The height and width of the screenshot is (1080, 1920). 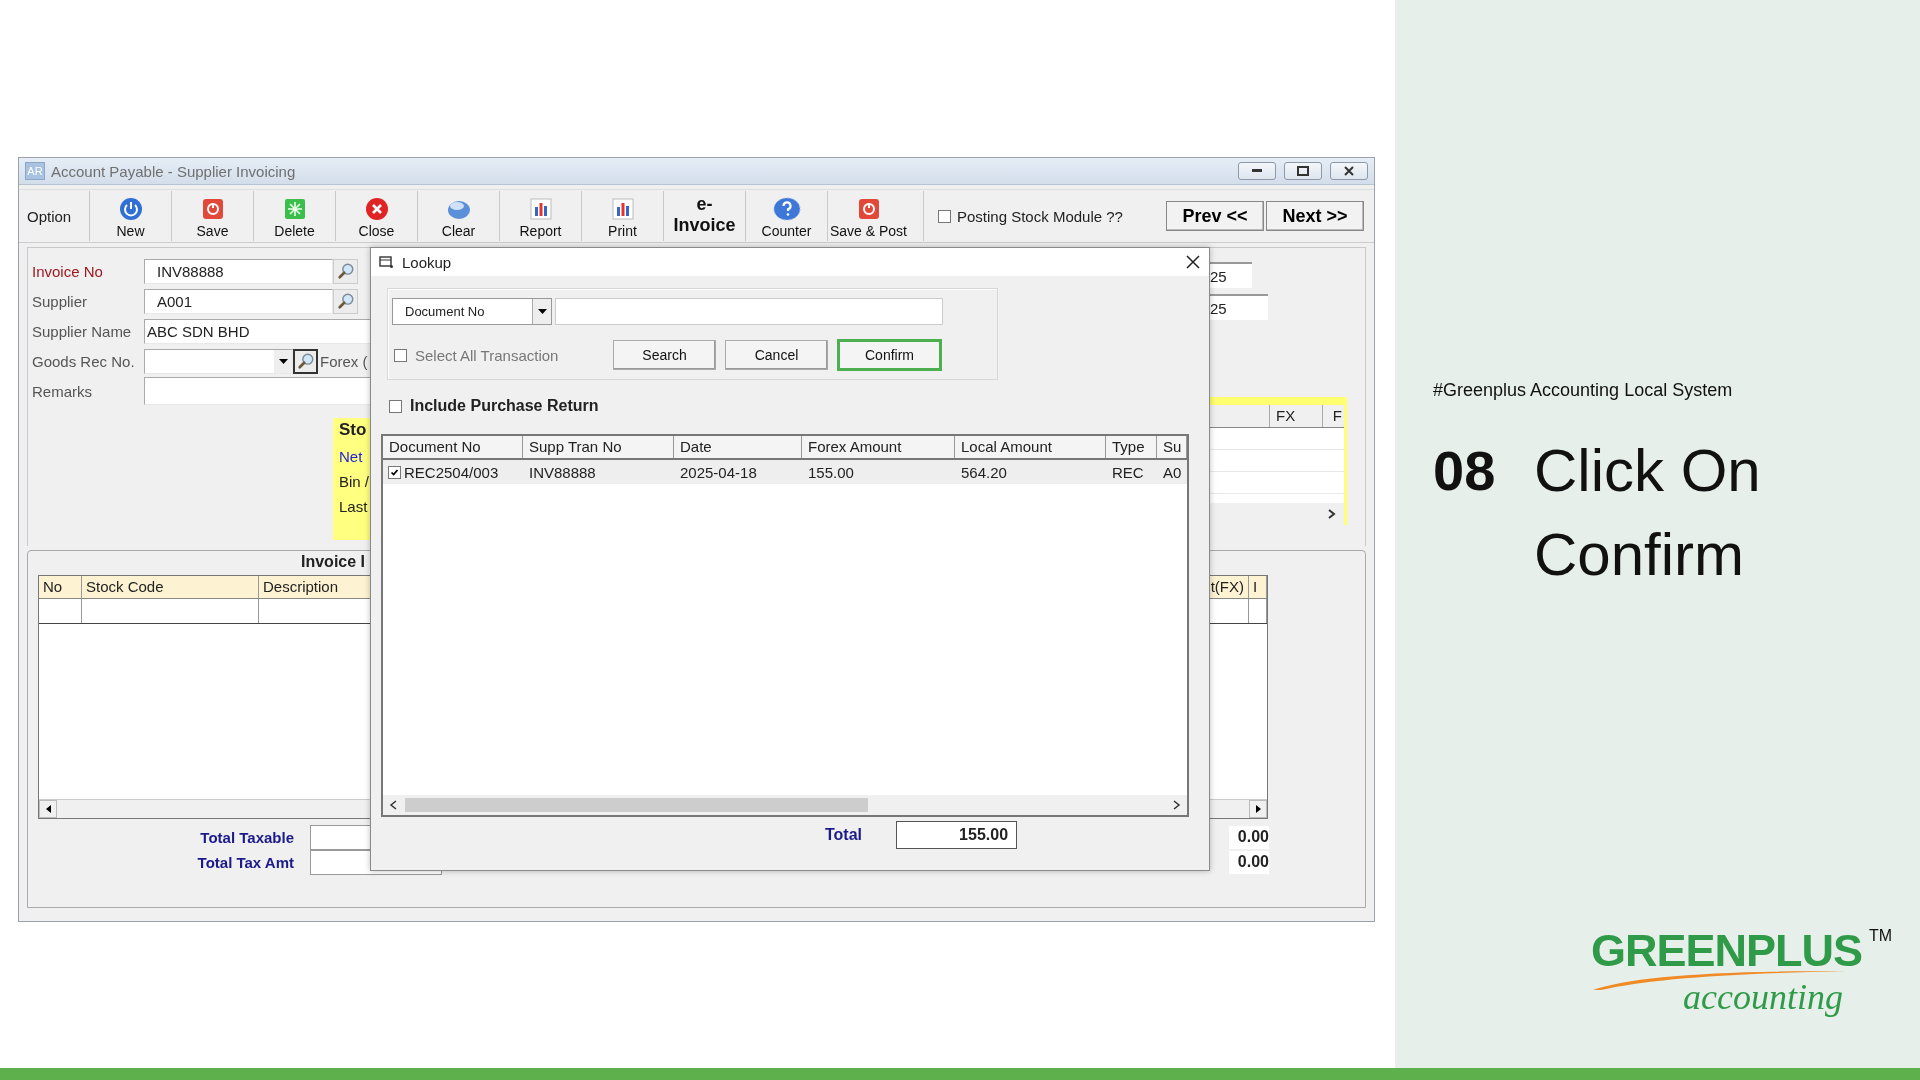 What do you see at coordinates (393, 805) in the screenshot?
I see `scroll-left-icon` at bounding box center [393, 805].